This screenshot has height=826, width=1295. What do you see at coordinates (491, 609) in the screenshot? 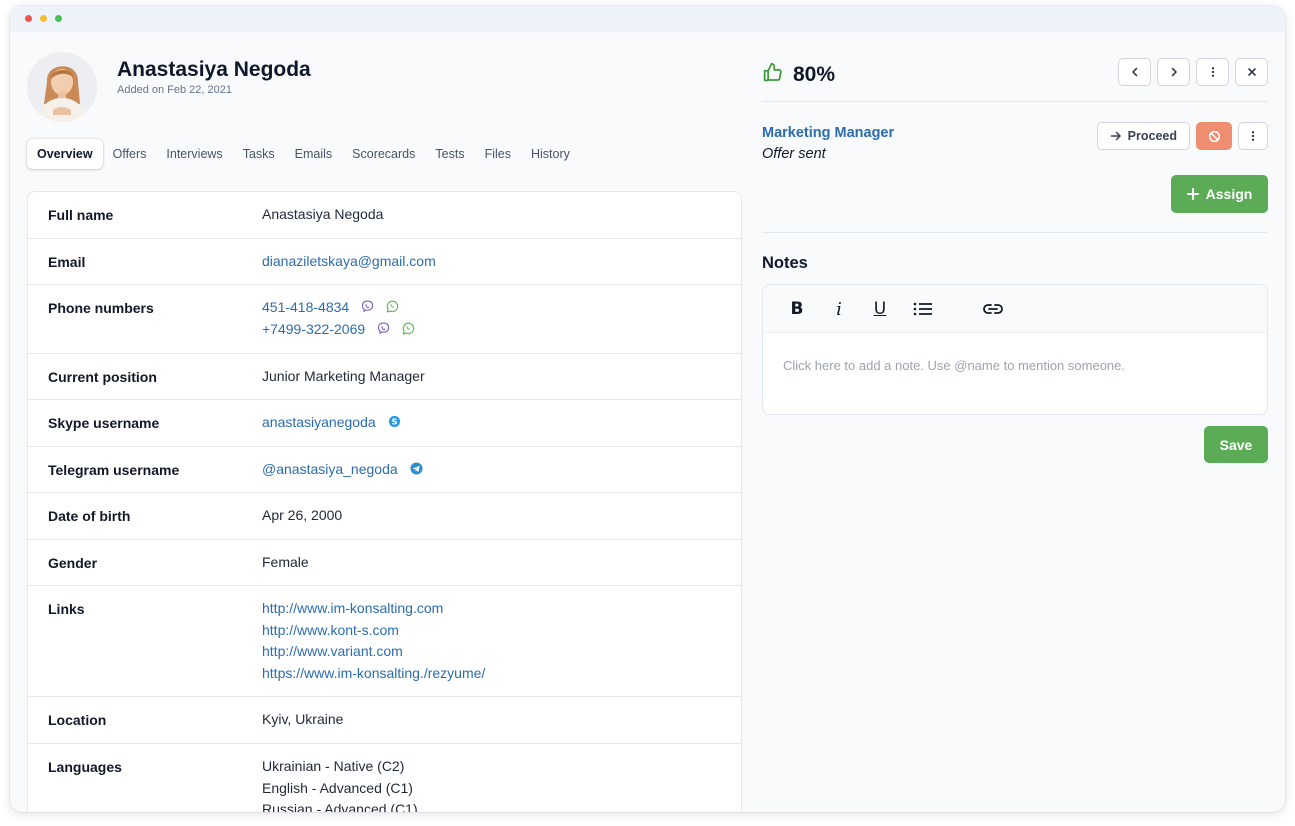
I see `profile-link: http://www.im-konsalting.com` at bounding box center [491, 609].